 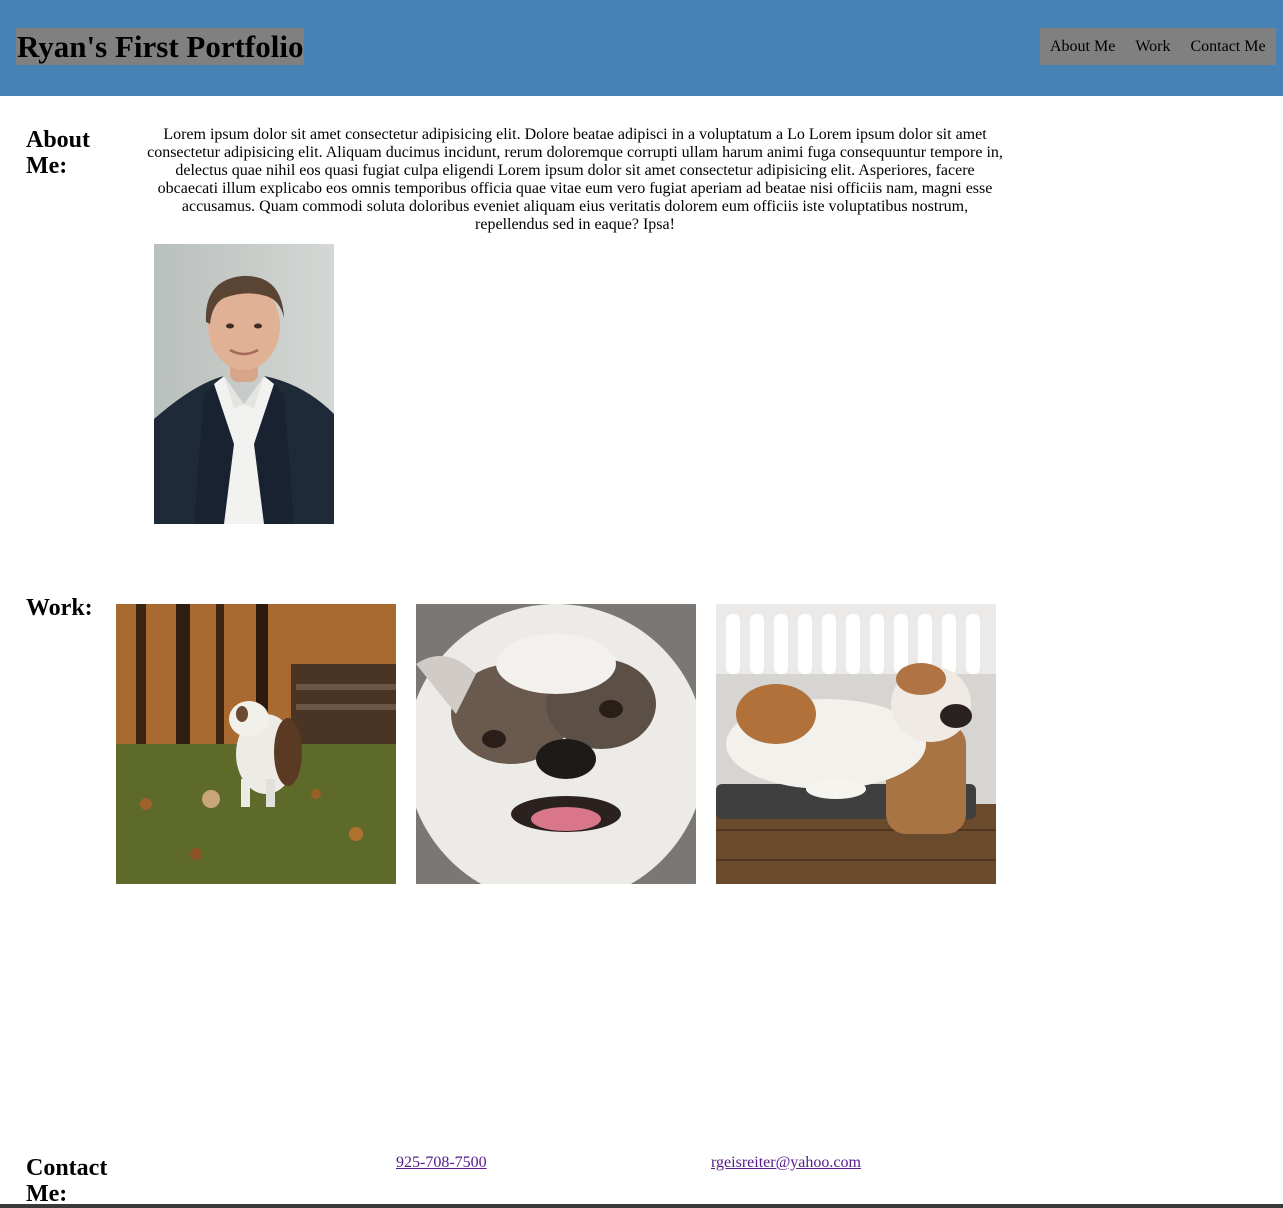 I want to click on email-link: rgeisreiter@yahoo.com, so click(x=786, y=1163).